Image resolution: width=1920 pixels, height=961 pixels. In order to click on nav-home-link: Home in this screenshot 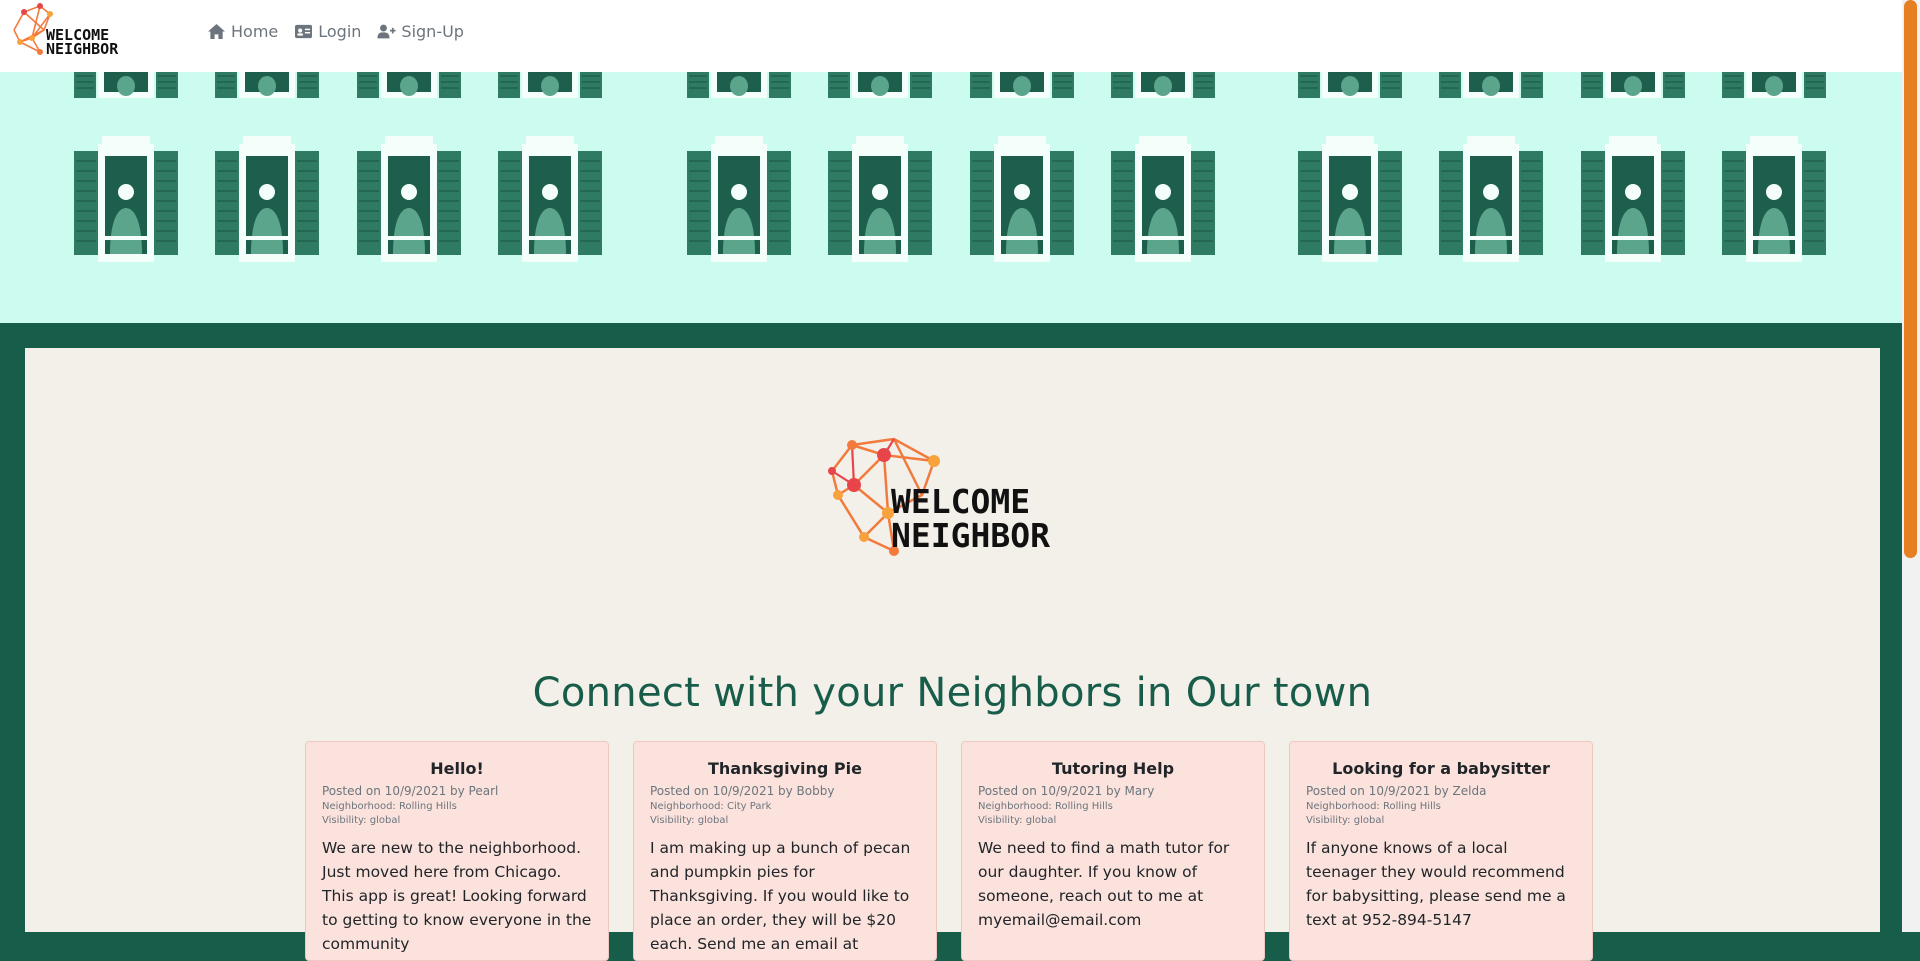, I will do `click(242, 31)`.